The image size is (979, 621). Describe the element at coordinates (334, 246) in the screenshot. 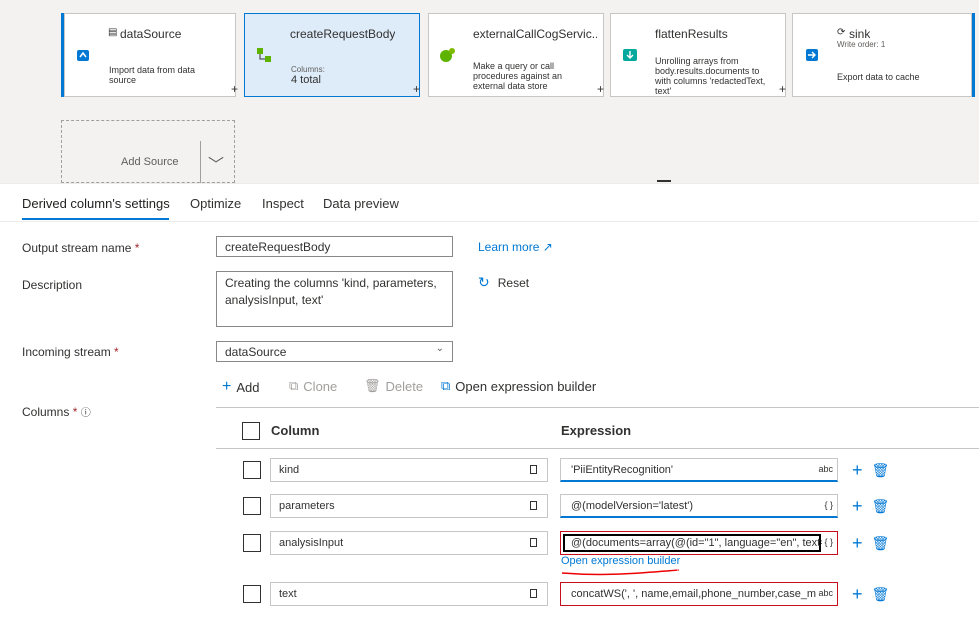

I see `output-stream-input: createRequestBody` at that location.